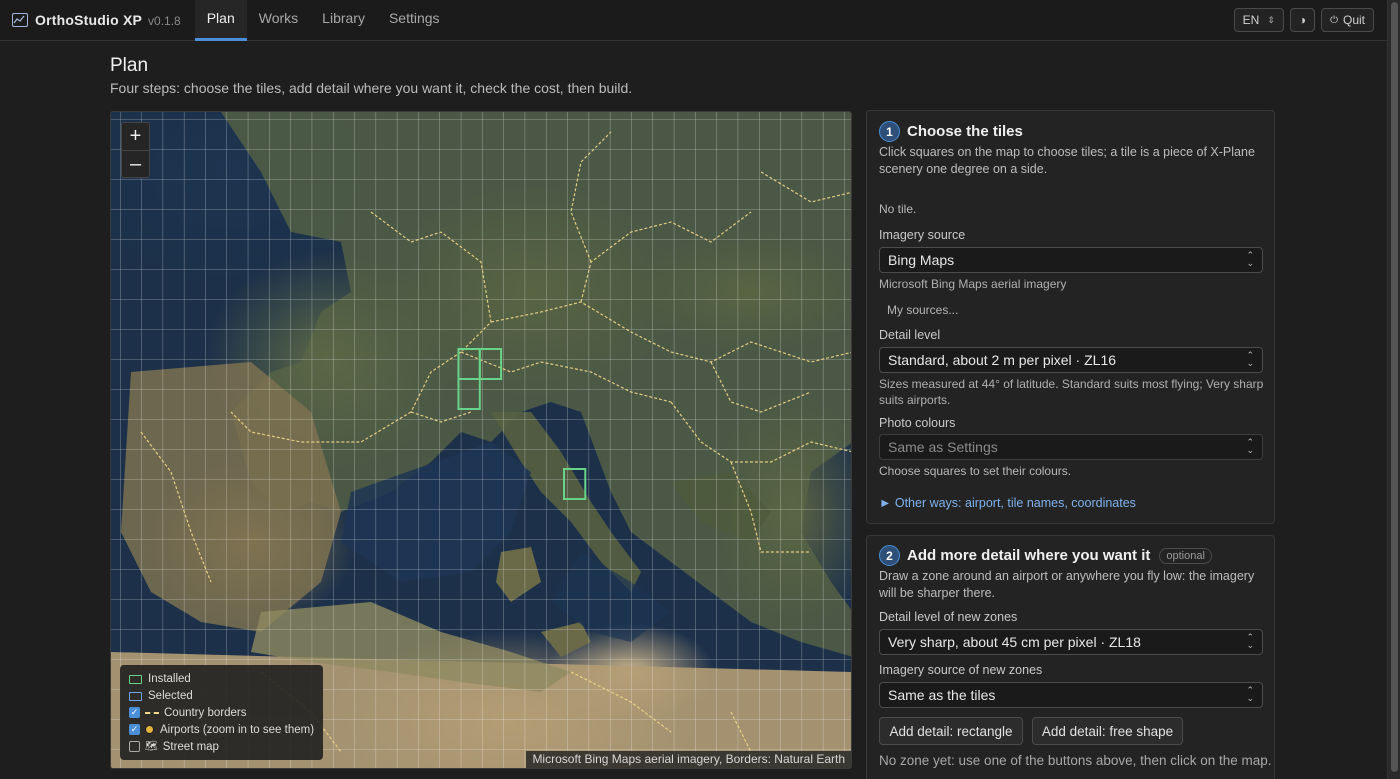 This screenshot has height=779, width=1400. What do you see at coordinates (965, 131) in the screenshot?
I see `step1-title: Choose the tiles` at bounding box center [965, 131].